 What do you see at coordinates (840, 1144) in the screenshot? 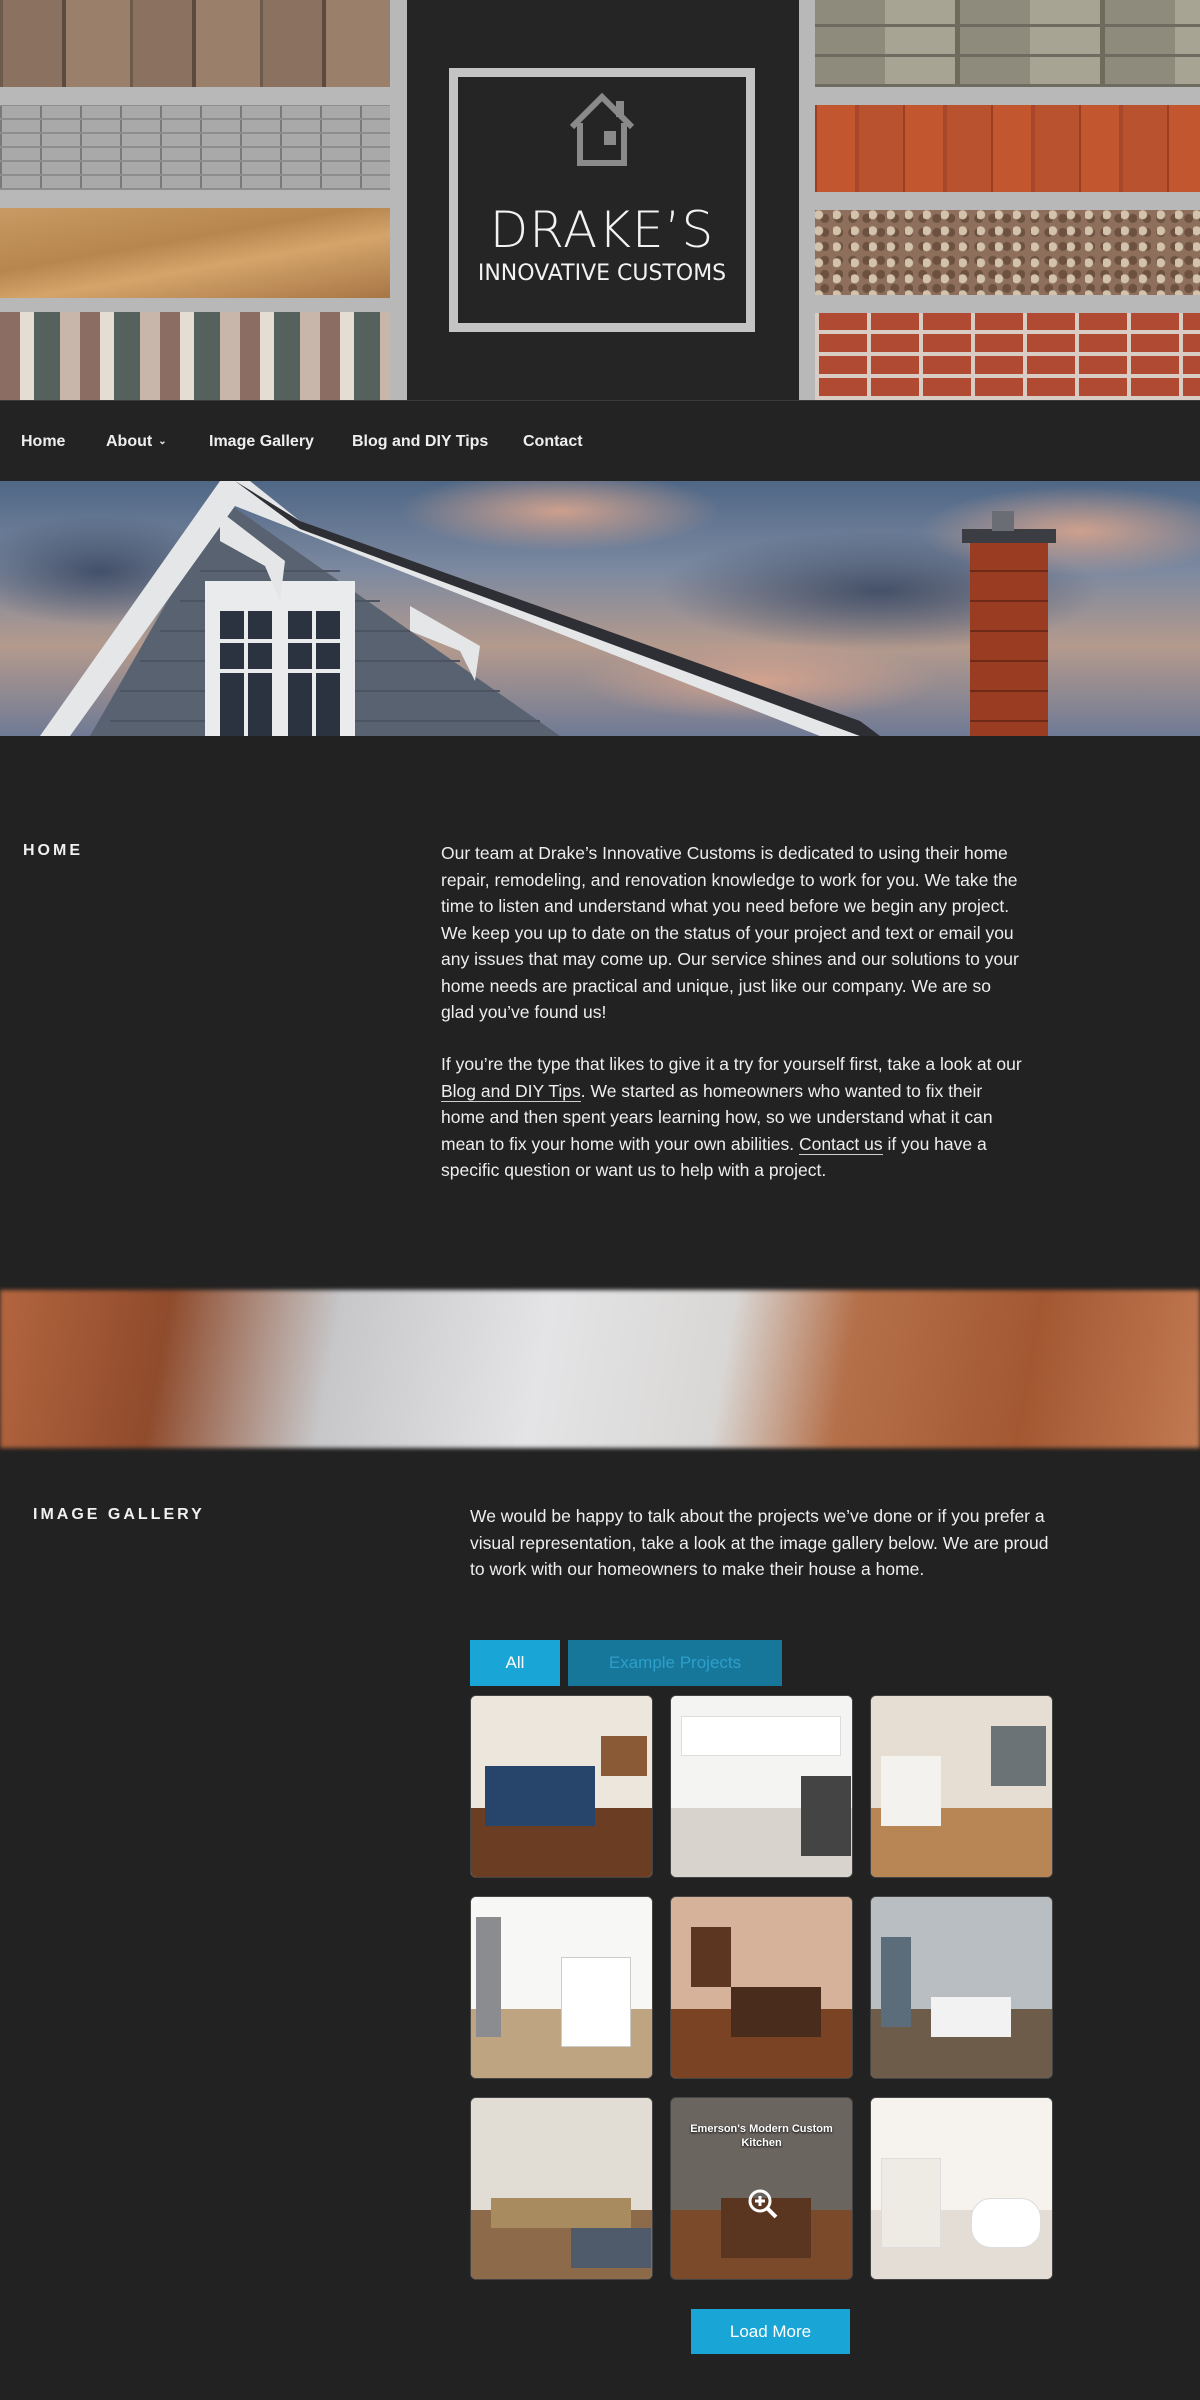
I see `contact-us-link: Contact us` at bounding box center [840, 1144].